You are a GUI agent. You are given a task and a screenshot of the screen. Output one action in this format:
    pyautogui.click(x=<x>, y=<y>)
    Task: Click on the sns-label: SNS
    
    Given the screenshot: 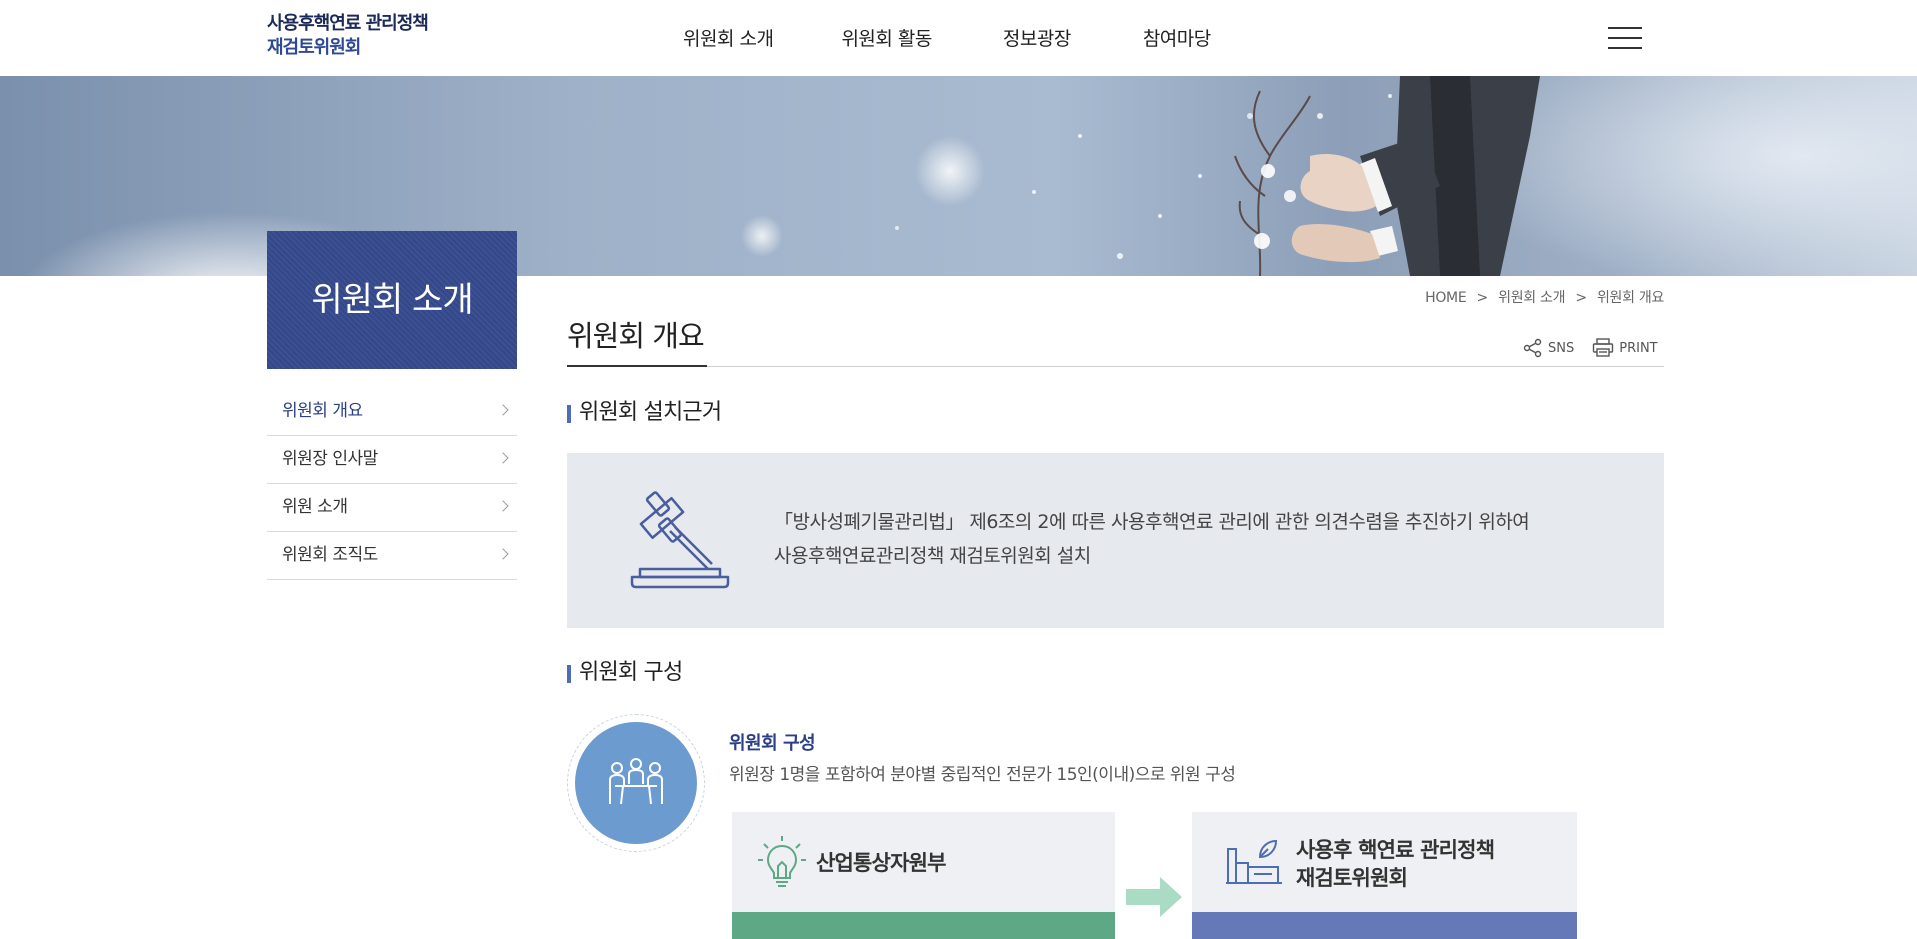 What is the action you would take?
    pyautogui.click(x=1561, y=348)
    